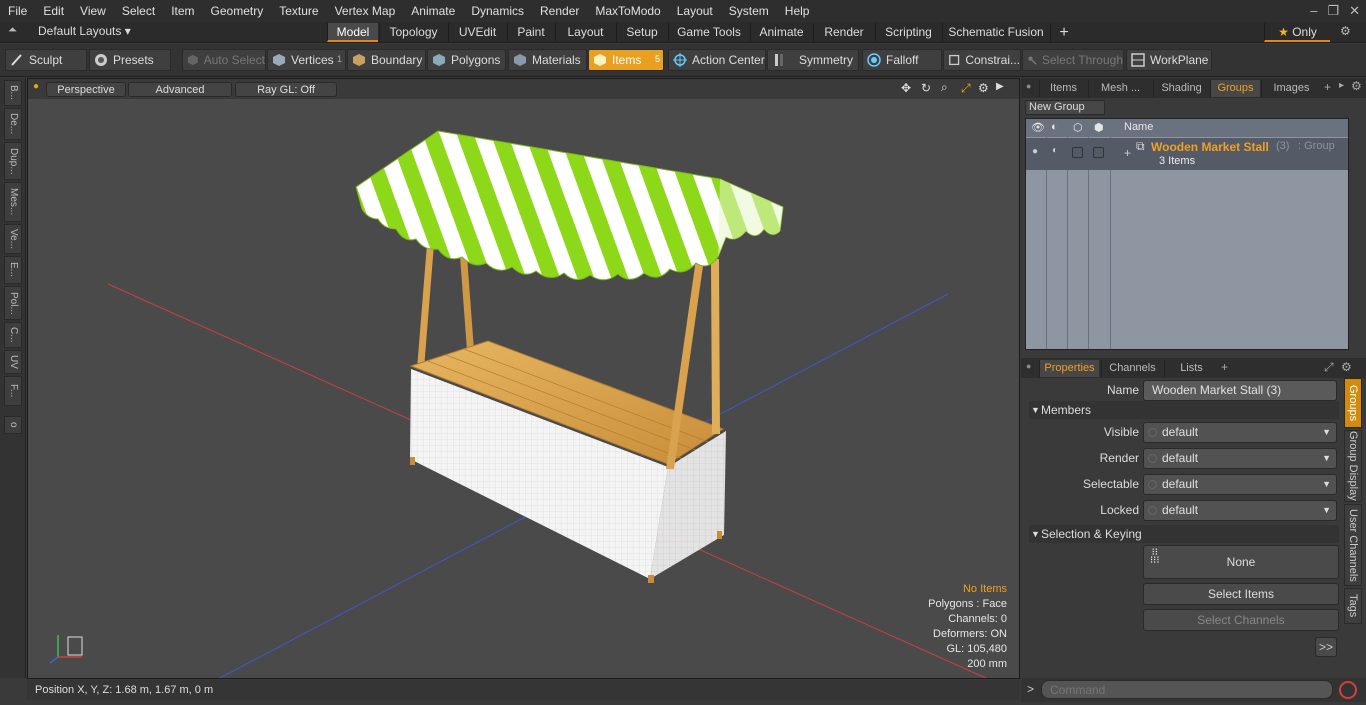 The image size is (1366, 705). What do you see at coordinates (1241, 594) in the screenshot?
I see `select-items-button: Select Items` at bounding box center [1241, 594].